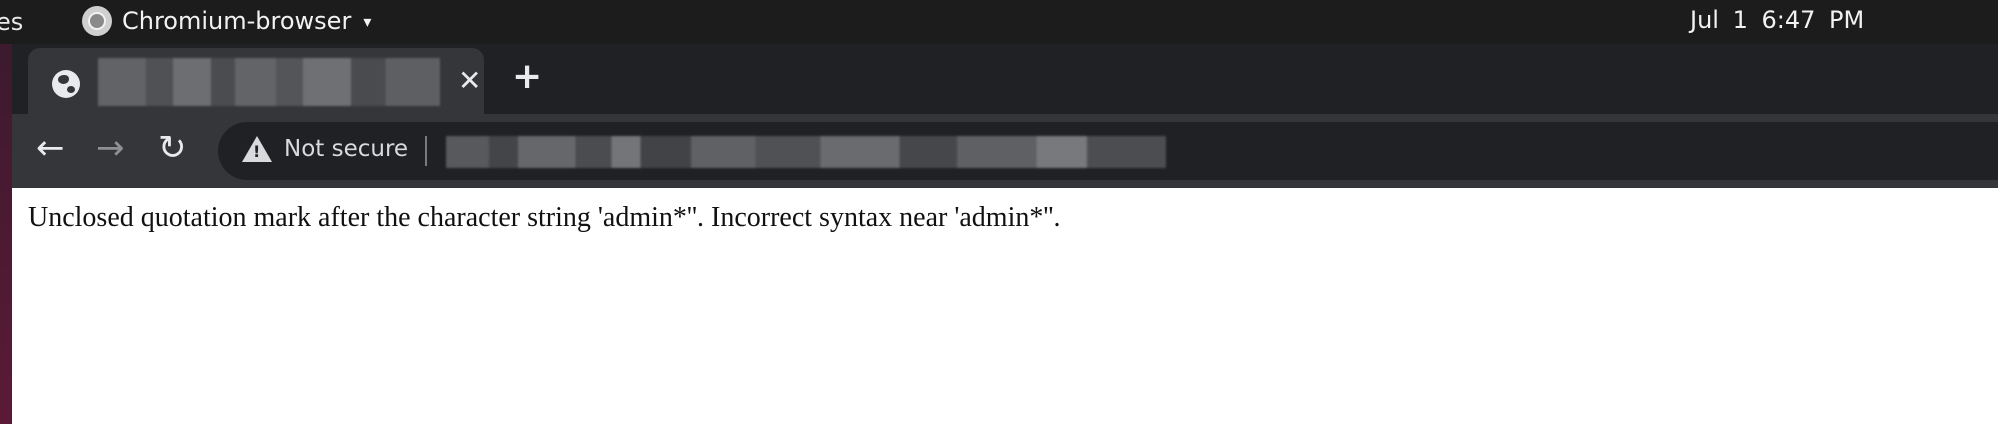 This screenshot has height=424, width=1998. Describe the element at coordinates (172, 148) in the screenshot. I see `reload-button: ↻` at that location.